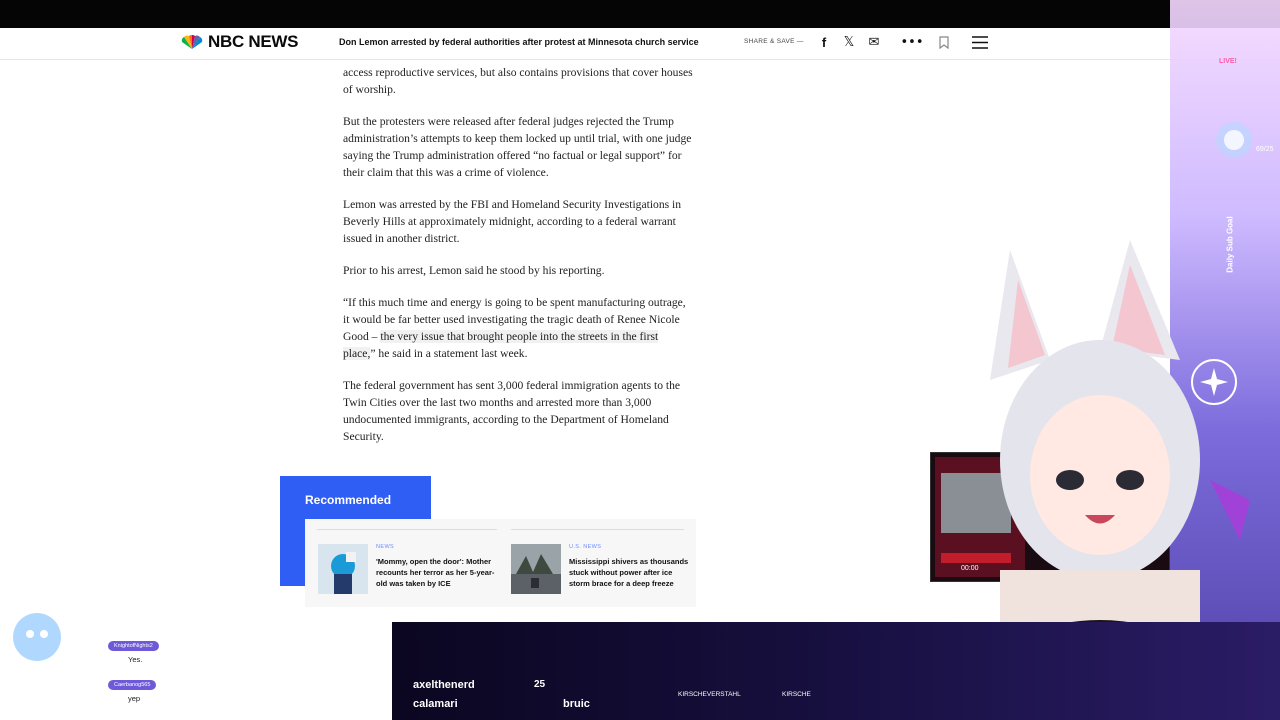 The height and width of the screenshot is (720, 1280). What do you see at coordinates (449, 353) in the screenshot?
I see `quote-end: ” he said in a statement last week.` at bounding box center [449, 353].